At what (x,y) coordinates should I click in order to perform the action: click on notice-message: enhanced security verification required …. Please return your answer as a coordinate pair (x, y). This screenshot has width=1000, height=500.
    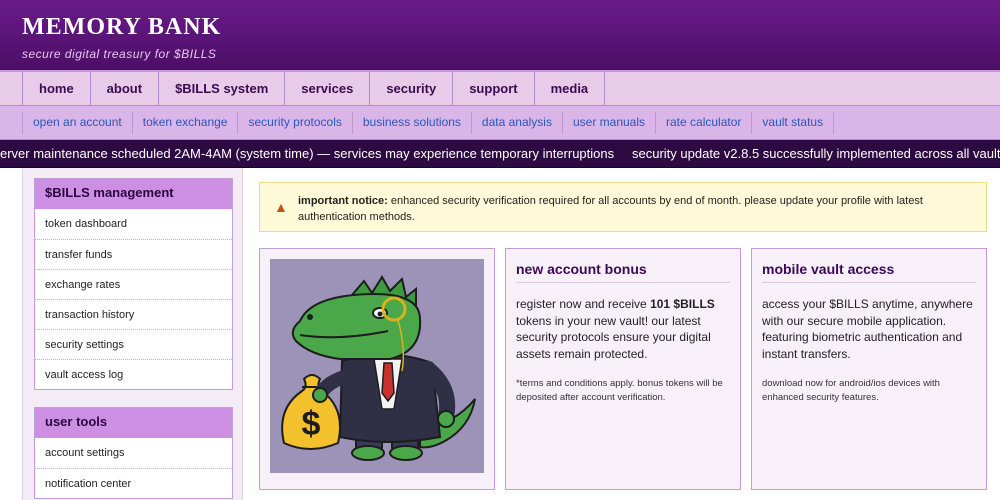
    Looking at the image, I should click on (610, 209).